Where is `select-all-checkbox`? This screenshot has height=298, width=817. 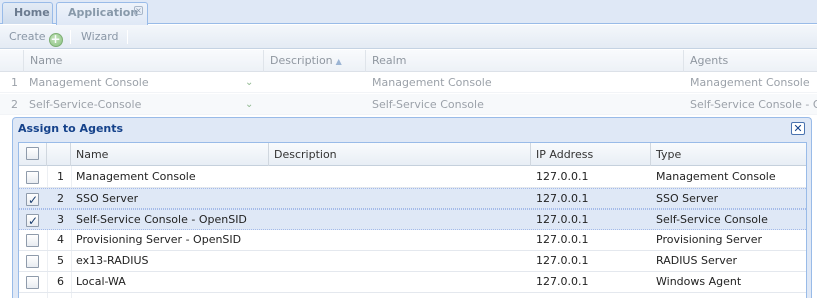 select-all-checkbox is located at coordinates (32, 153).